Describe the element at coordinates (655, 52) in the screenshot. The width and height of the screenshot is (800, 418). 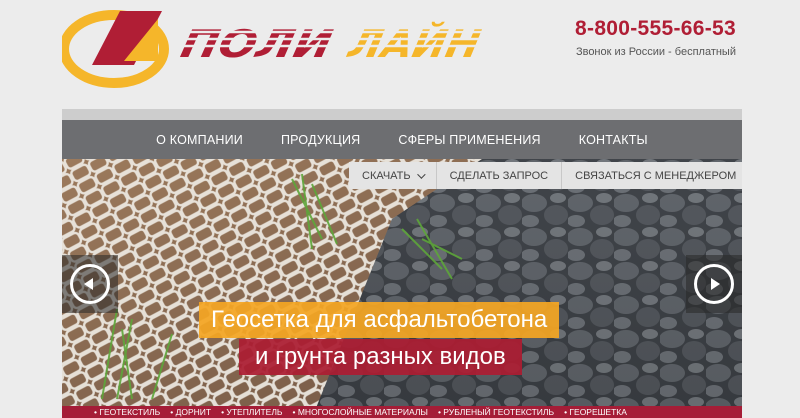
I see `phone-note: Звонок из России - бесплатный` at that location.